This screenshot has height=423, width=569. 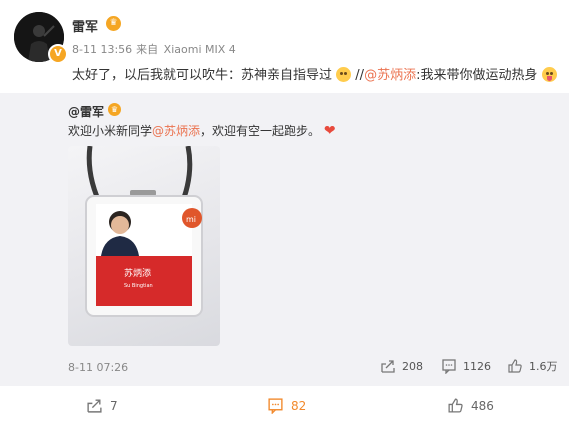 What do you see at coordinates (98, 367) in the screenshot?
I see `repost-time: 8-11 07:26` at bounding box center [98, 367].